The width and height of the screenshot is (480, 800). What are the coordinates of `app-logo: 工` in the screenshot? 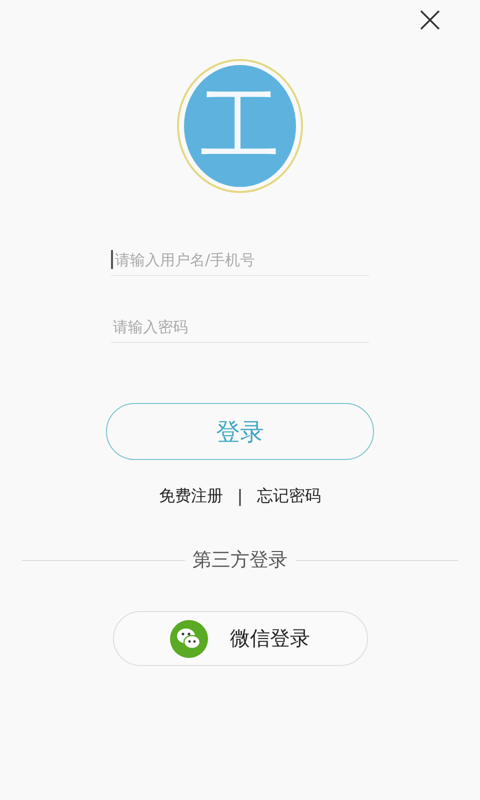 It's located at (240, 126).